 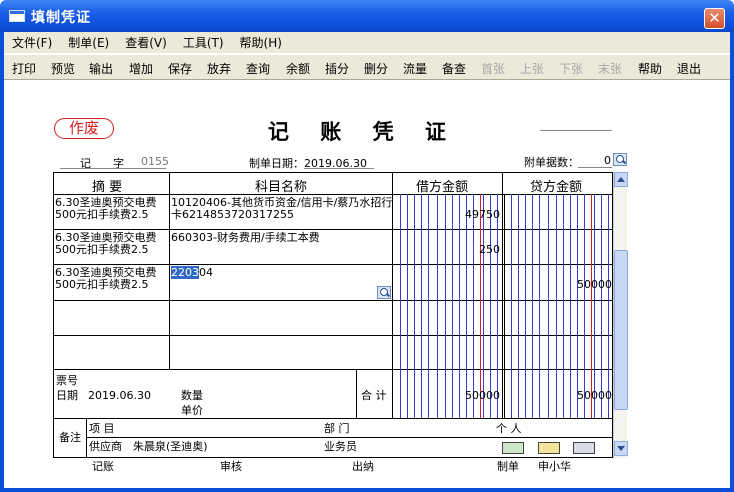 What do you see at coordinates (231, 466) in the screenshot?
I see `sign-audit: 审核` at bounding box center [231, 466].